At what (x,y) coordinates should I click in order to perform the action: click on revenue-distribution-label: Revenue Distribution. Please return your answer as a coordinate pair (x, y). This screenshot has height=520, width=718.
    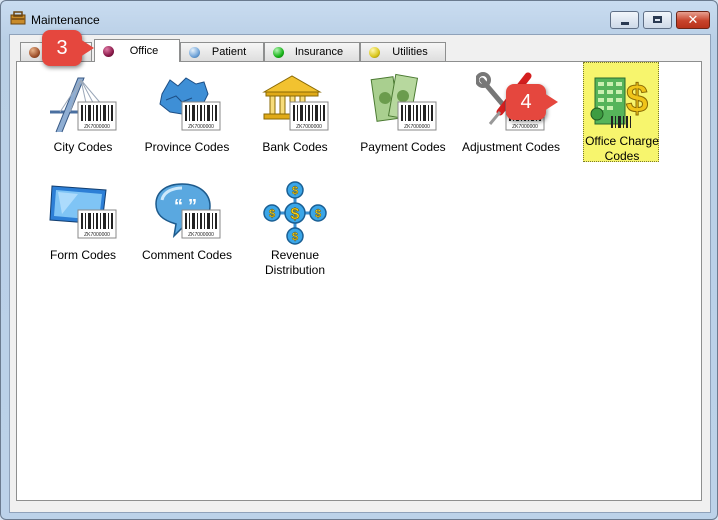
    Looking at the image, I should click on (295, 262).